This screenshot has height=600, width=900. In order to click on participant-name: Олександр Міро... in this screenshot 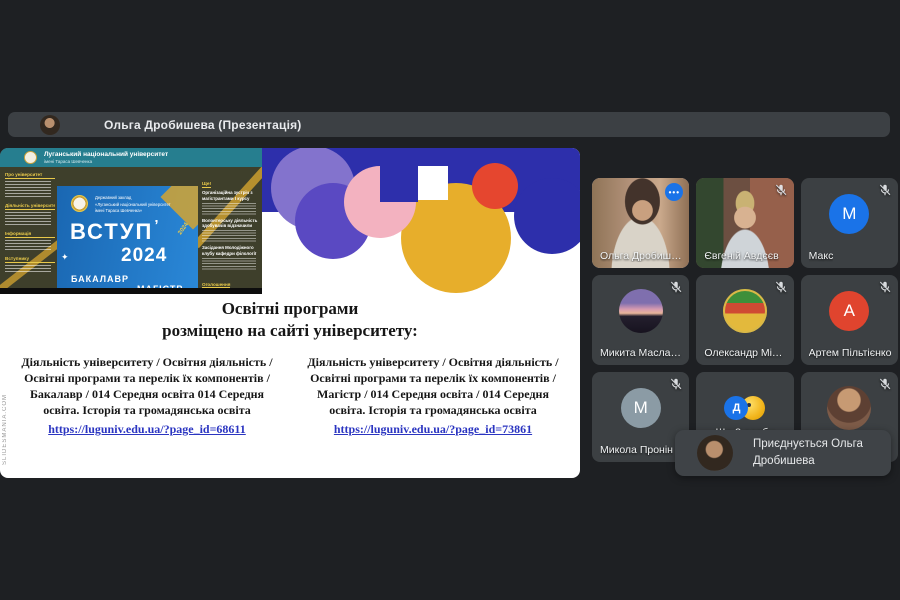, I will do `click(746, 353)`.